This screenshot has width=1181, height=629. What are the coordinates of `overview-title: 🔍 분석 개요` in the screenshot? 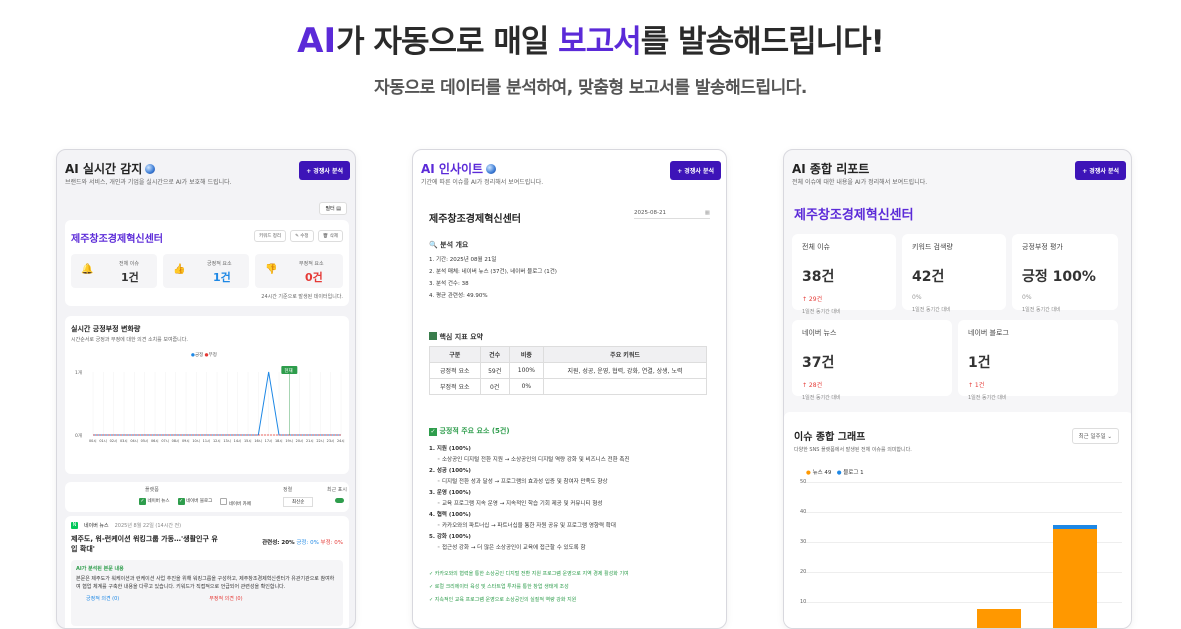 It's located at (449, 245).